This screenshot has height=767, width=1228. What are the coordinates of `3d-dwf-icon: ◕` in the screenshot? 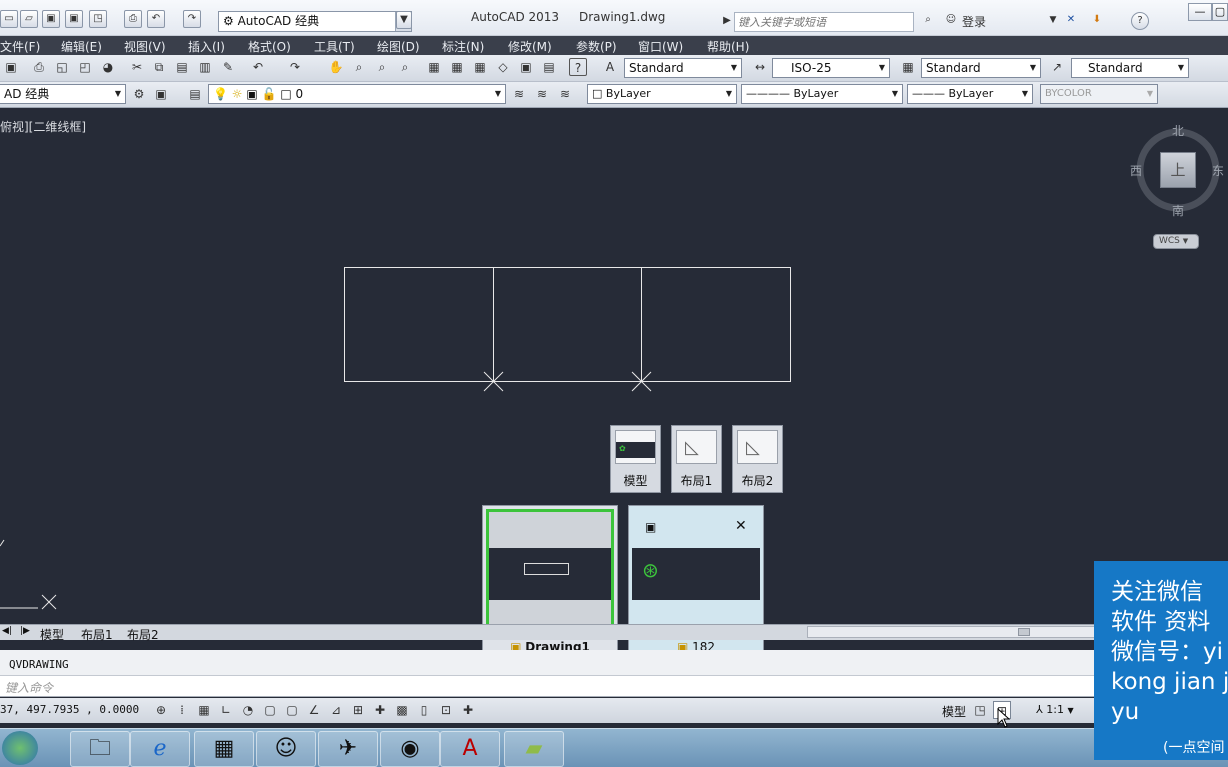 It's located at (108, 67).